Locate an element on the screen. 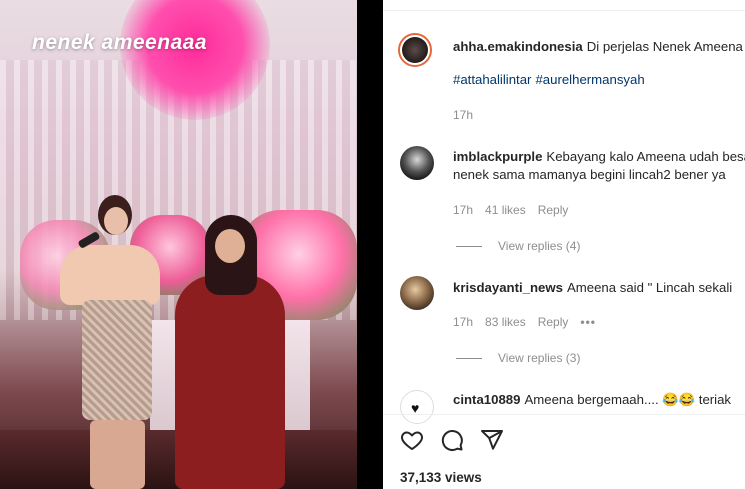  video-caption: nenek ameenaaa is located at coordinates (120, 42).